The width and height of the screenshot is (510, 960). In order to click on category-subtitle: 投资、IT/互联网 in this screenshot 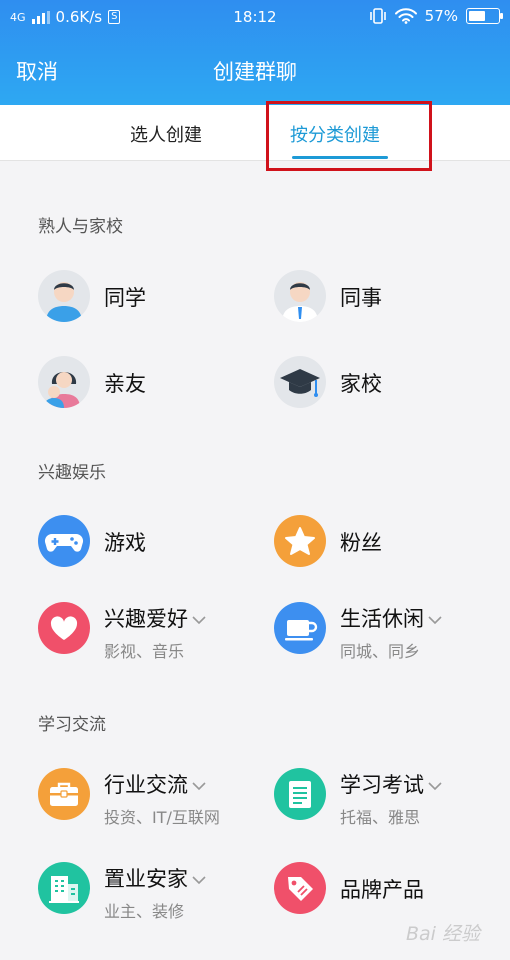, I will do `click(162, 817)`.